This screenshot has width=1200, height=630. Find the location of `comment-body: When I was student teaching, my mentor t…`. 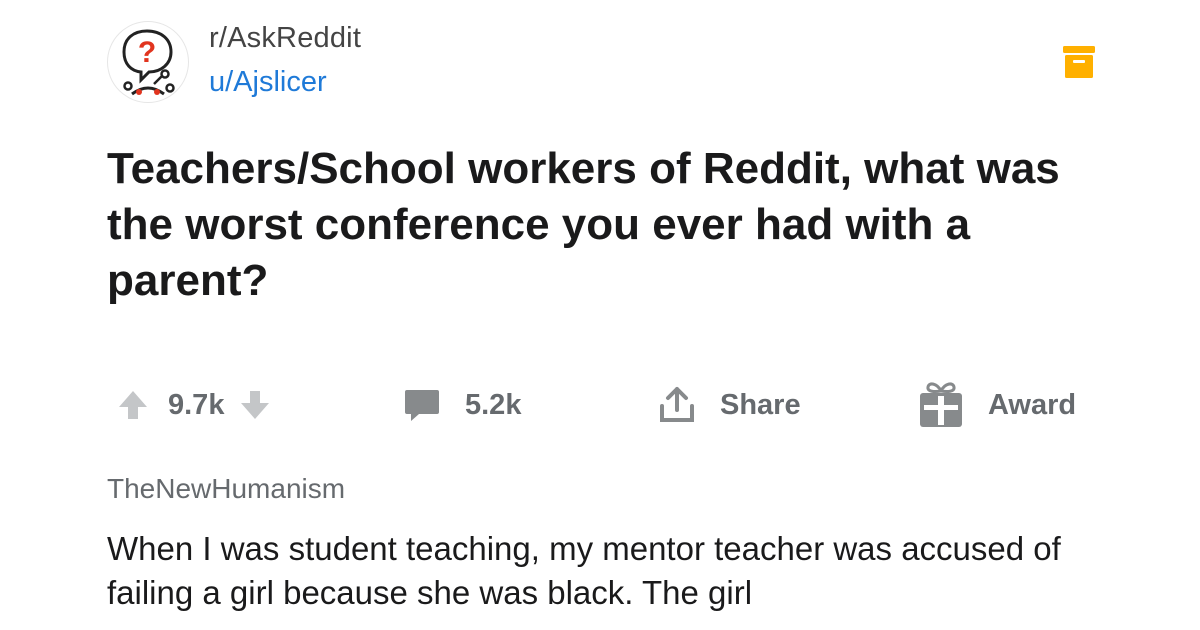

comment-body: When I was student teaching, my mentor t… is located at coordinates (584, 570).